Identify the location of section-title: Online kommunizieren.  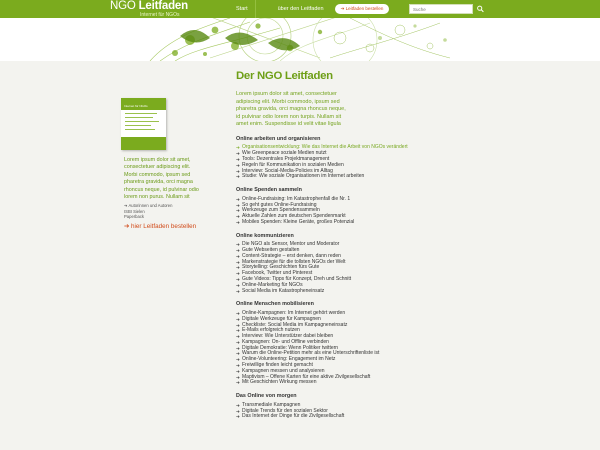
(265, 235).